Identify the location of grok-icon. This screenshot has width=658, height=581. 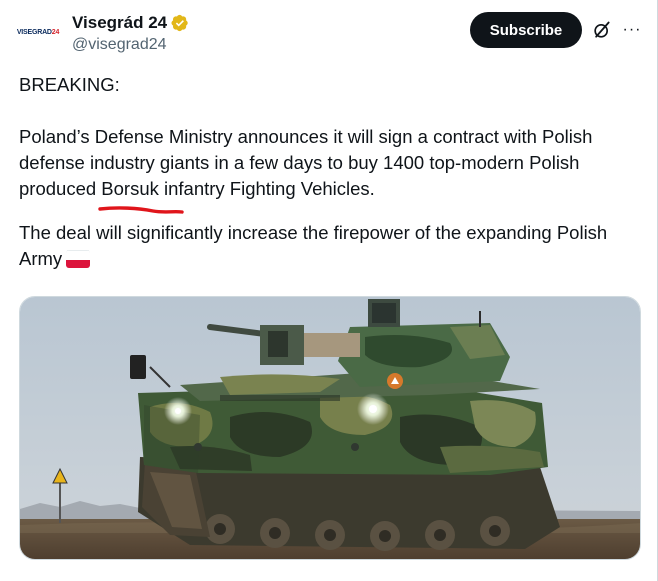
(602, 30).